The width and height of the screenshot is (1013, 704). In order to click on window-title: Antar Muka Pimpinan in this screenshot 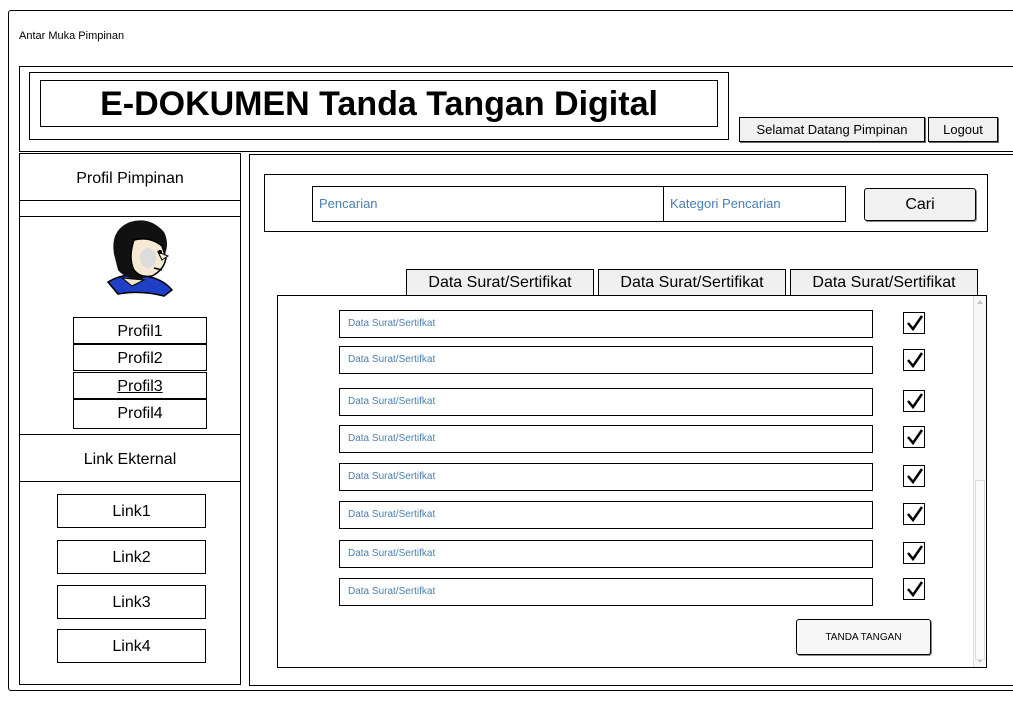, I will do `click(72, 36)`.